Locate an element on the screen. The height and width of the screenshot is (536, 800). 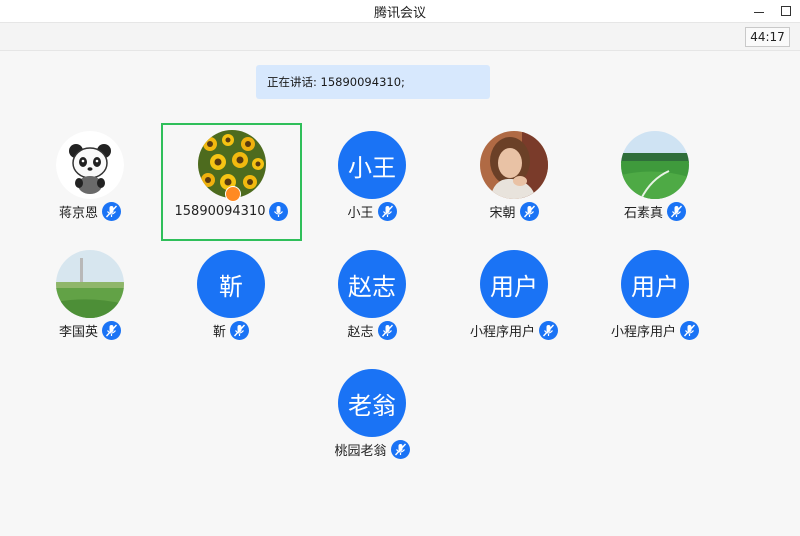
participant-tile: 李国英 is located at coordinates (90, 302).